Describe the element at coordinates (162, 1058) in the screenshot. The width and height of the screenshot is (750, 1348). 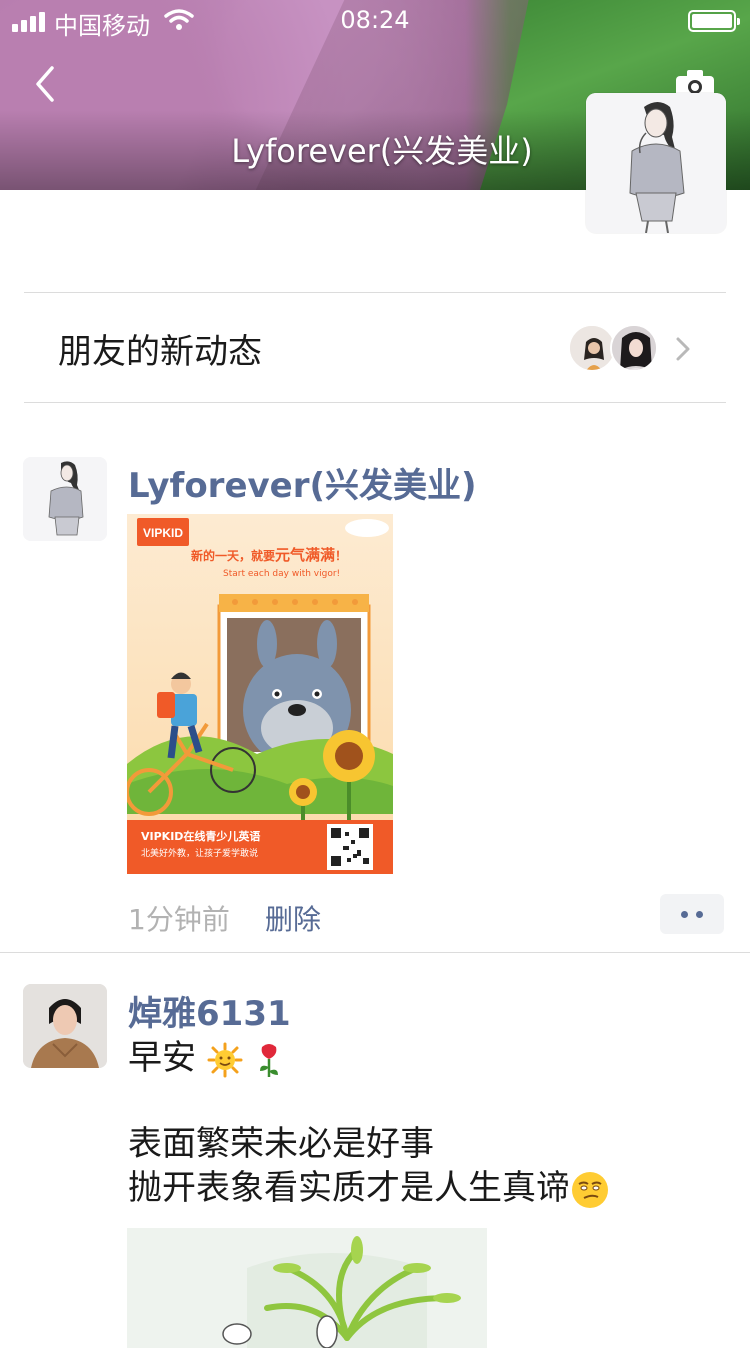
I see `post-2-text-greeting: 早安` at that location.